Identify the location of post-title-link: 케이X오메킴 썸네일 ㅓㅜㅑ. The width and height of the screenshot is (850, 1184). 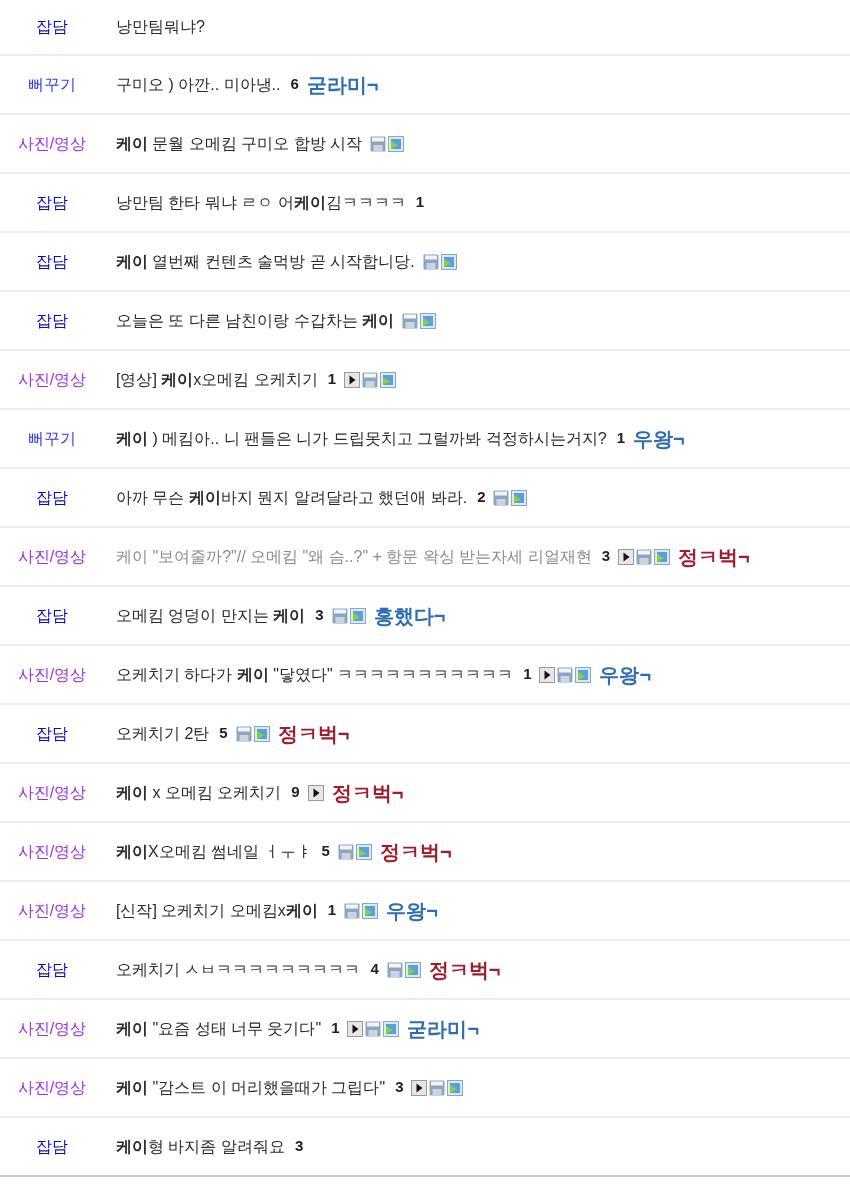
(214, 851).